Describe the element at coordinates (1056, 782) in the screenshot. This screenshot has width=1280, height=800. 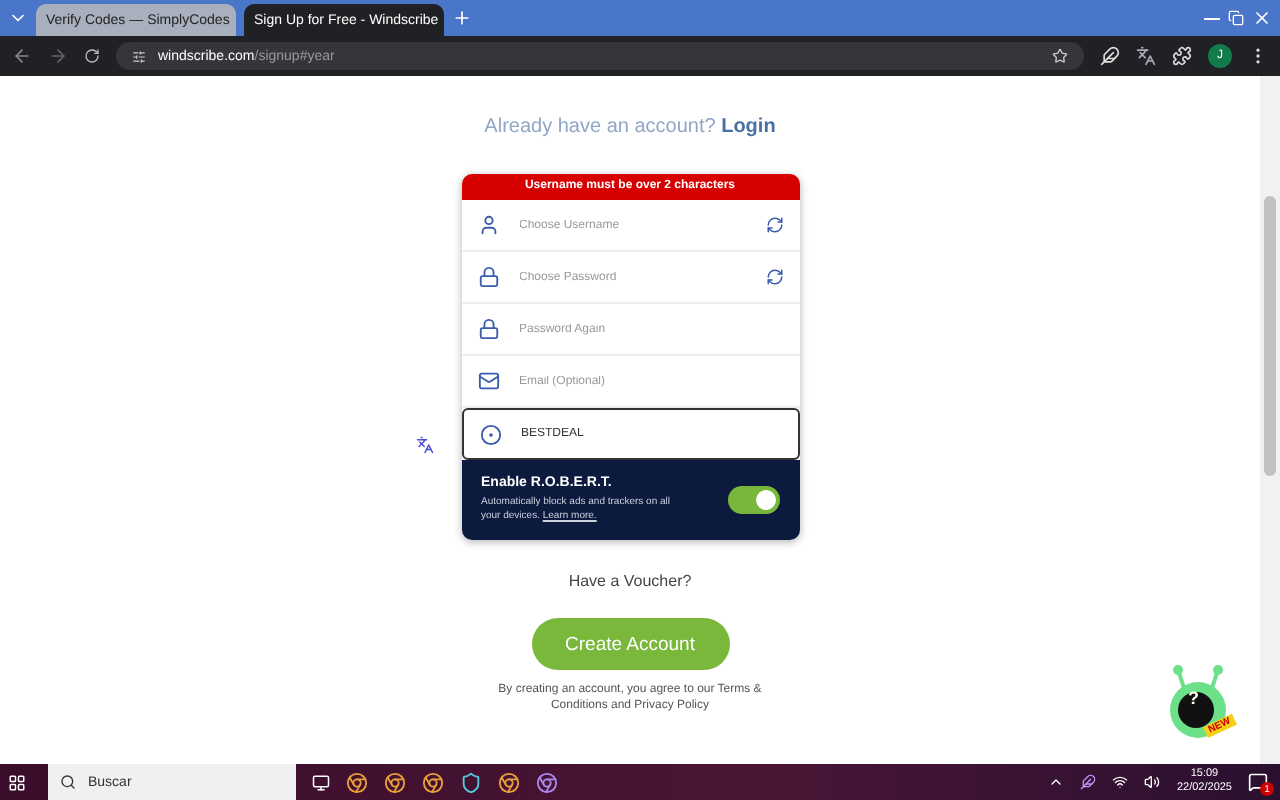
I see `tray-icon` at that location.